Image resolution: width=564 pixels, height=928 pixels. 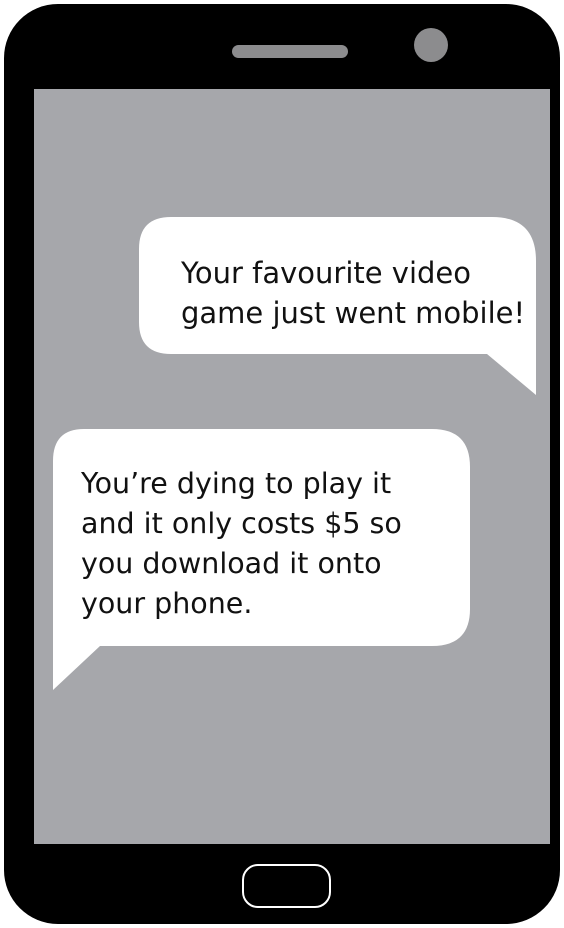 I want to click on speaker-grille-icon, so click(x=290, y=51).